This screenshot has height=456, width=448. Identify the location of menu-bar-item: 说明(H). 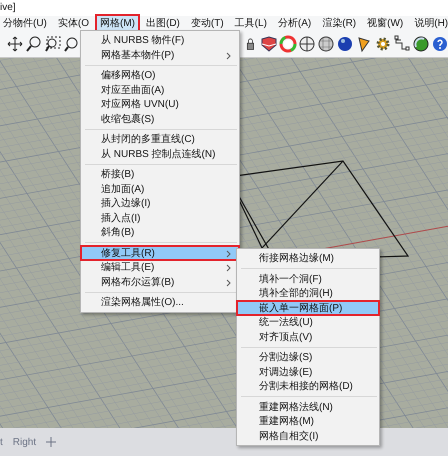
(429, 23).